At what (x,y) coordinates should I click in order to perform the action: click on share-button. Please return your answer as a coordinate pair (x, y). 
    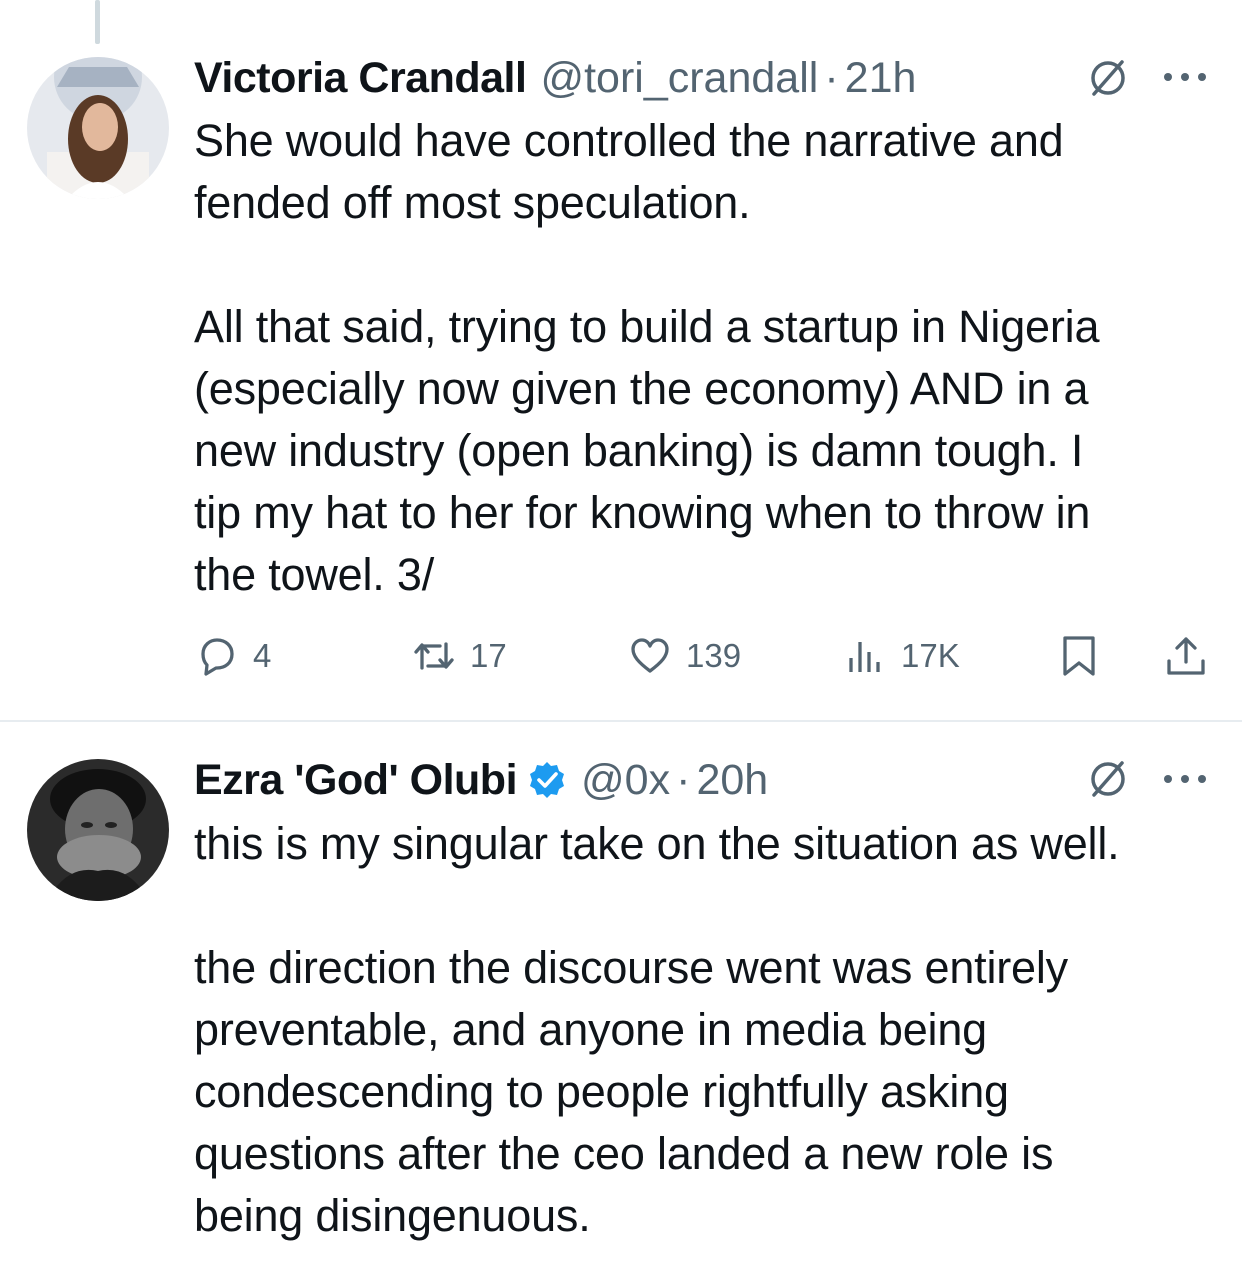
    Looking at the image, I should click on (1186, 656).